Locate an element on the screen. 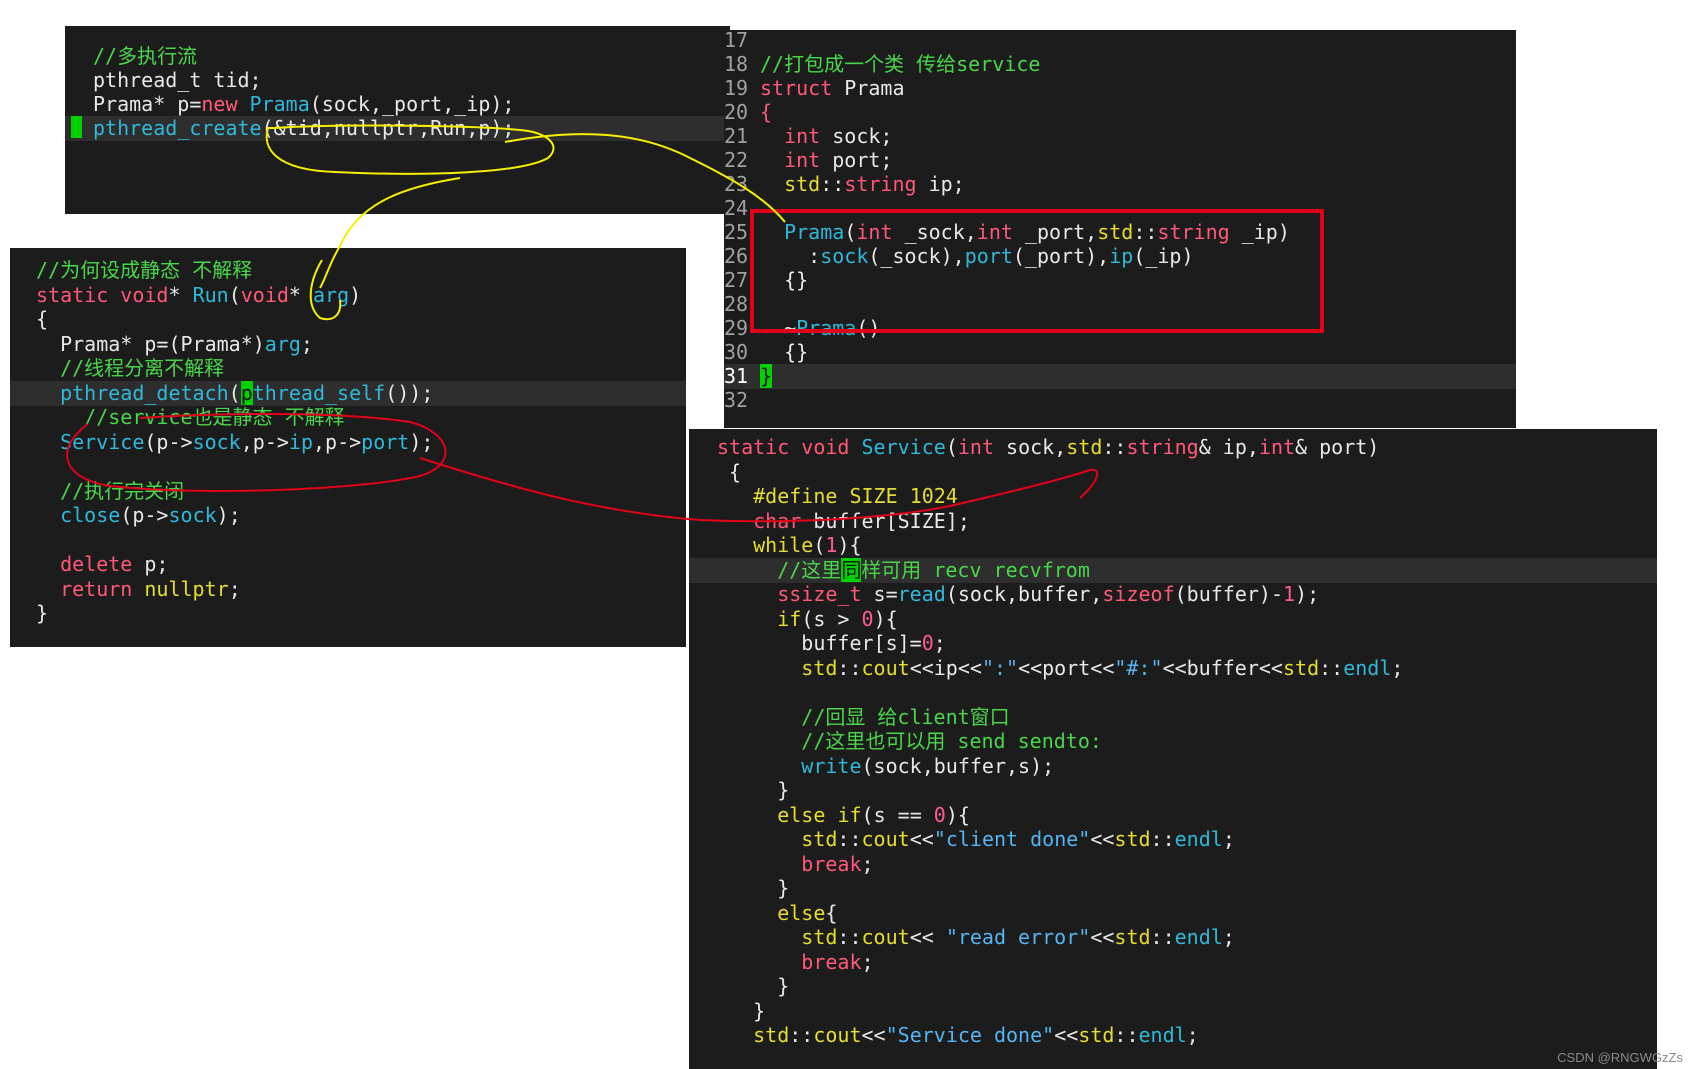  yellow-circle-create-args is located at coordinates (410, 149).